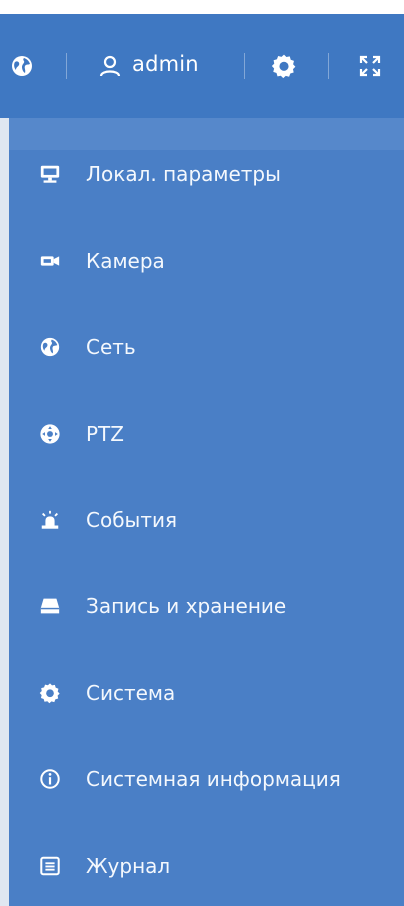 This screenshot has height=906, width=404. I want to click on fullscreen-button, so click(377, 66).